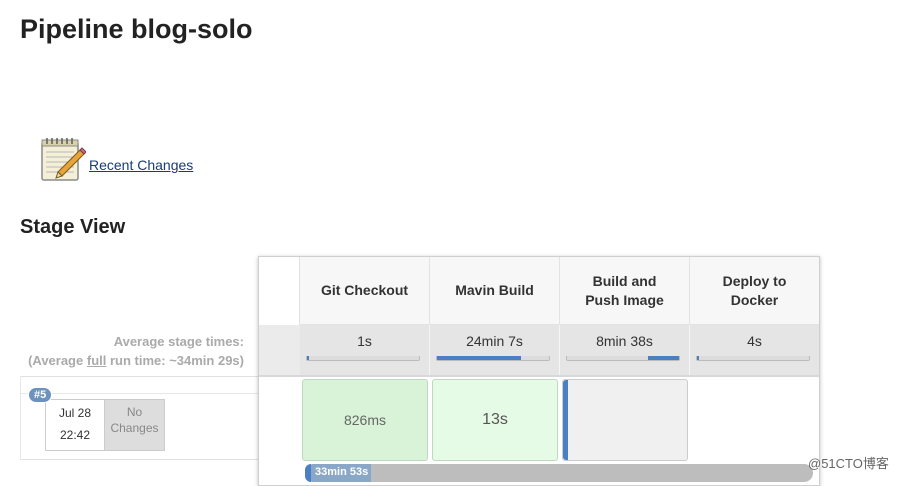  What do you see at coordinates (539, 376) in the screenshot?
I see `row-divider` at bounding box center [539, 376].